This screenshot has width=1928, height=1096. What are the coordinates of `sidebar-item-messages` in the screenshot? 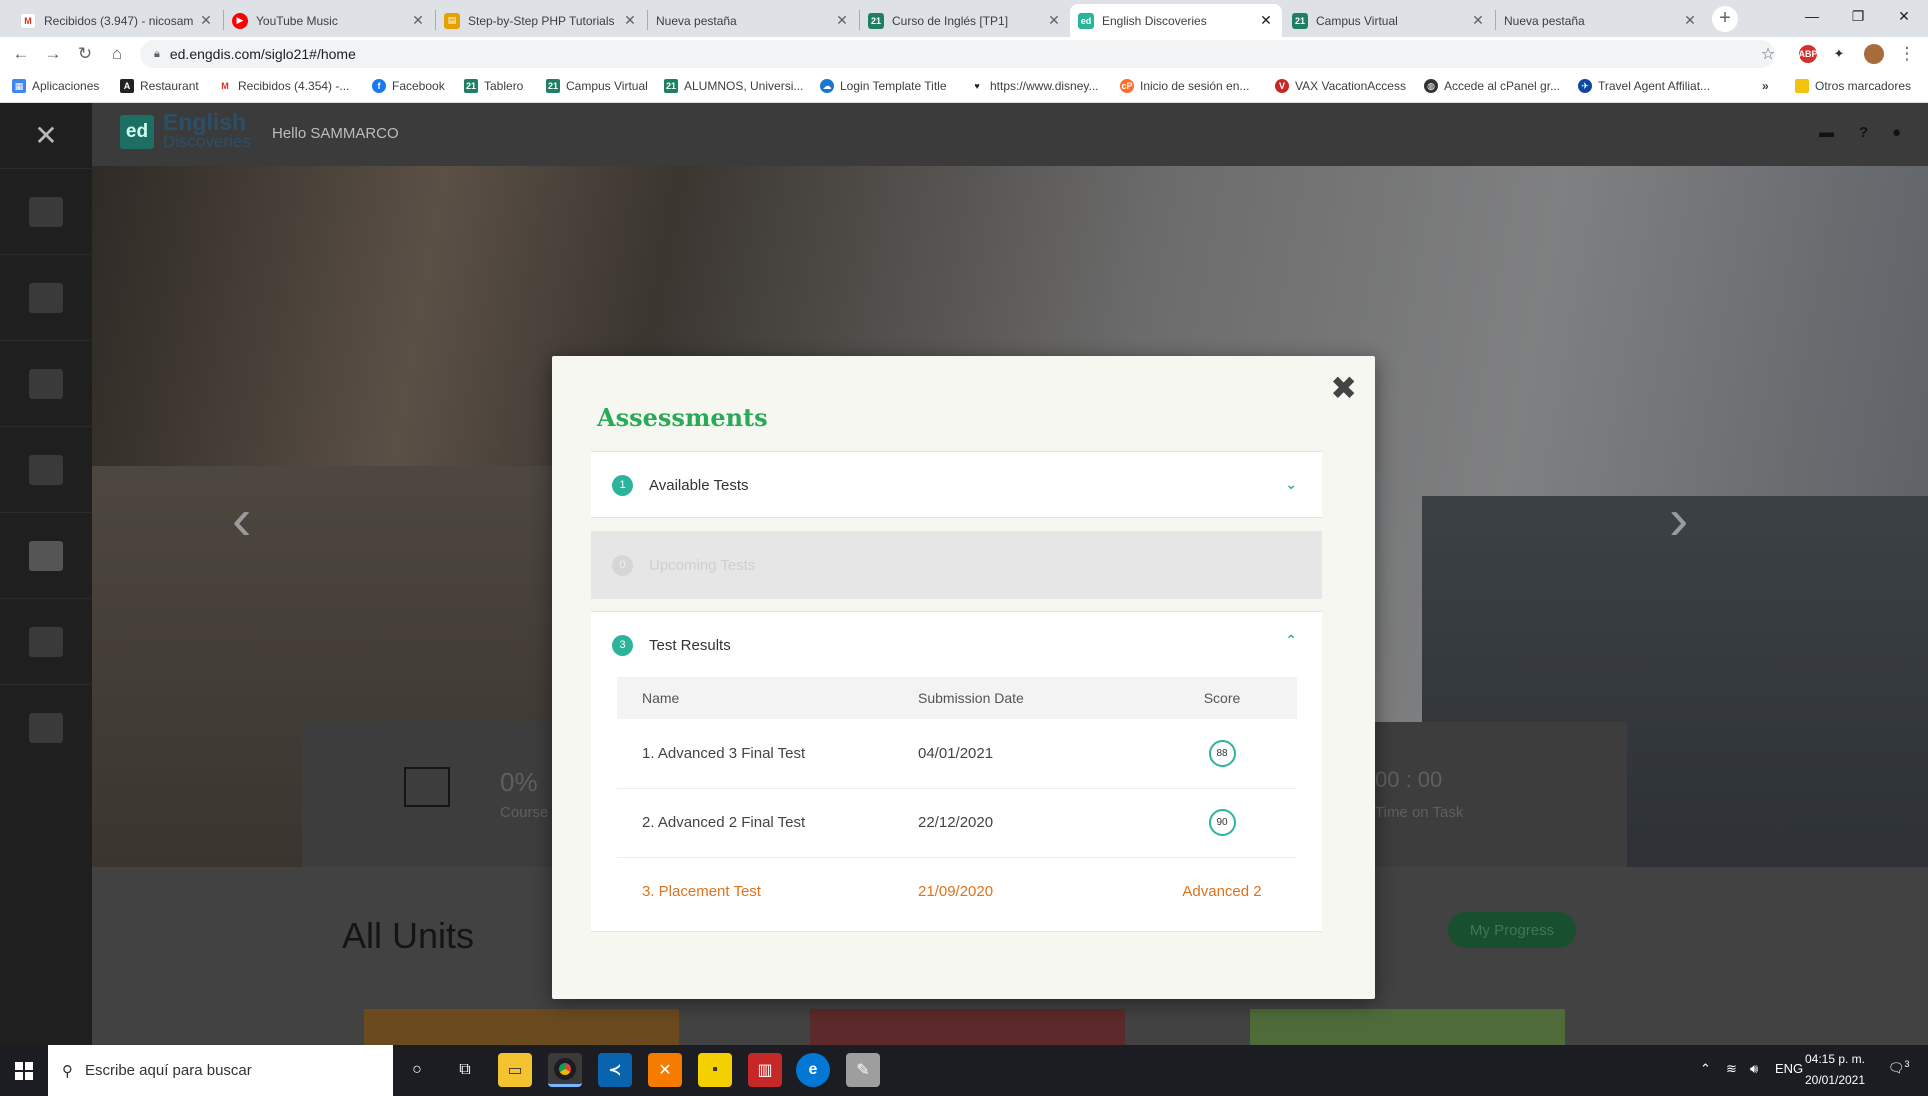 It's located at (46, 641).